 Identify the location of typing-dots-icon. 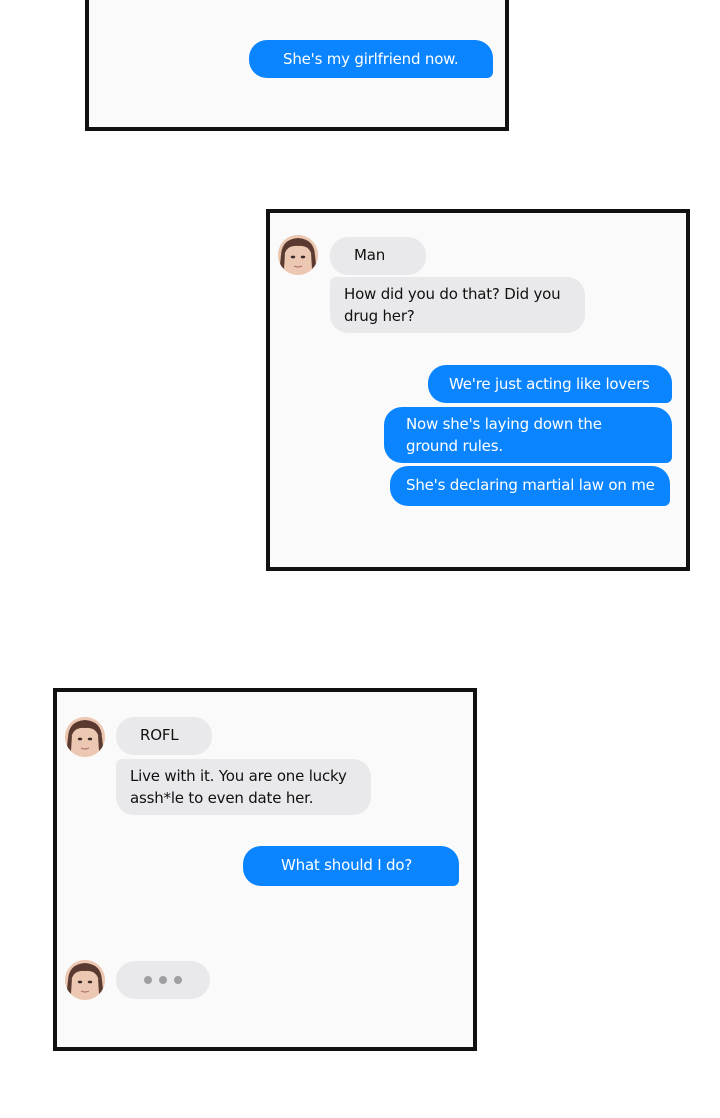
(163, 980).